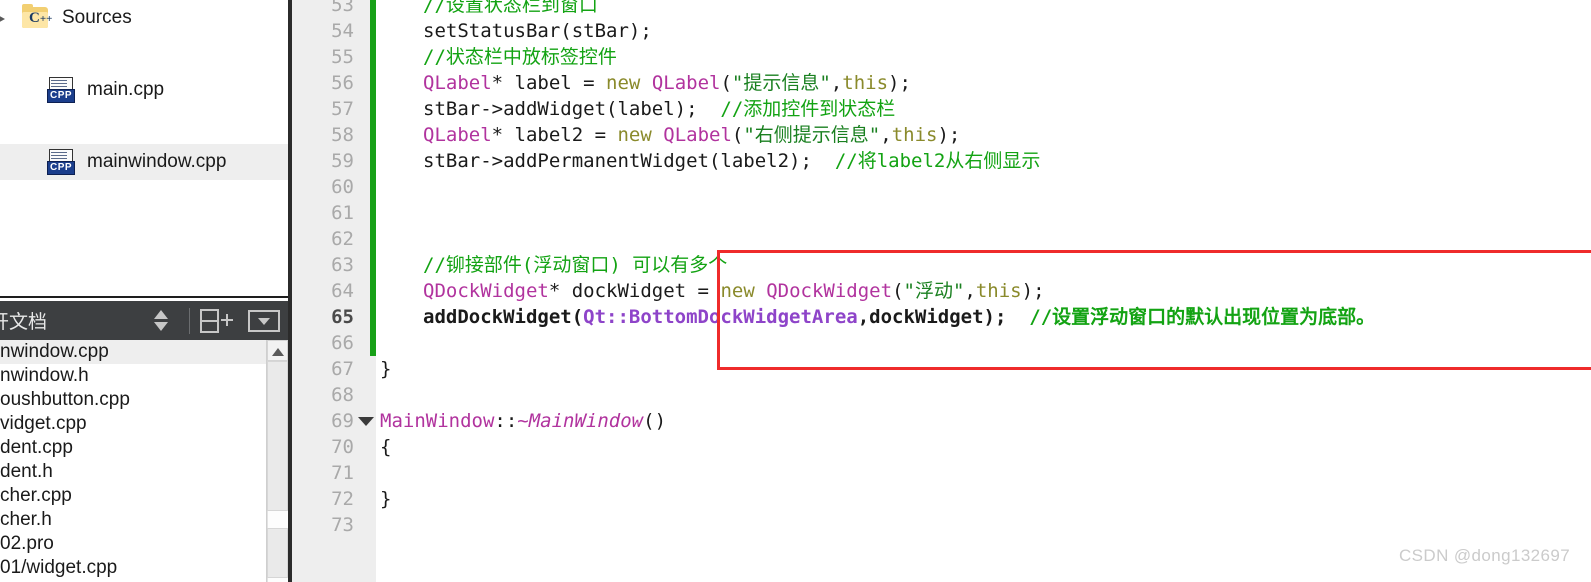 The width and height of the screenshot is (1591, 582). What do you see at coordinates (136, 496) in the screenshot?
I see `open-document-item: cher.cpp` at bounding box center [136, 496].